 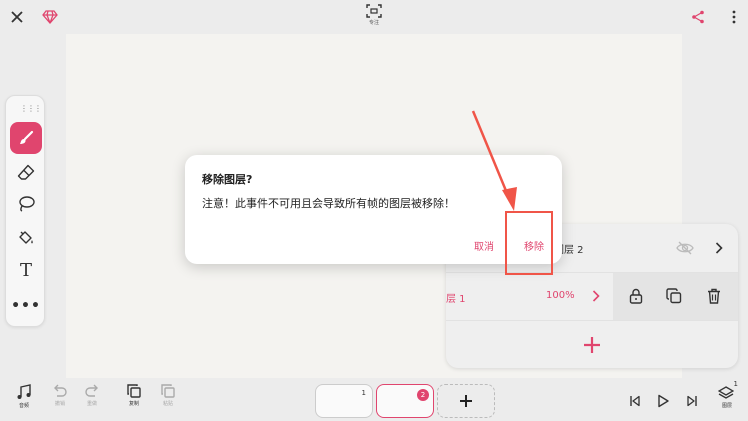 I want to click on text-tool-button: T, so click(x=26, y=270).